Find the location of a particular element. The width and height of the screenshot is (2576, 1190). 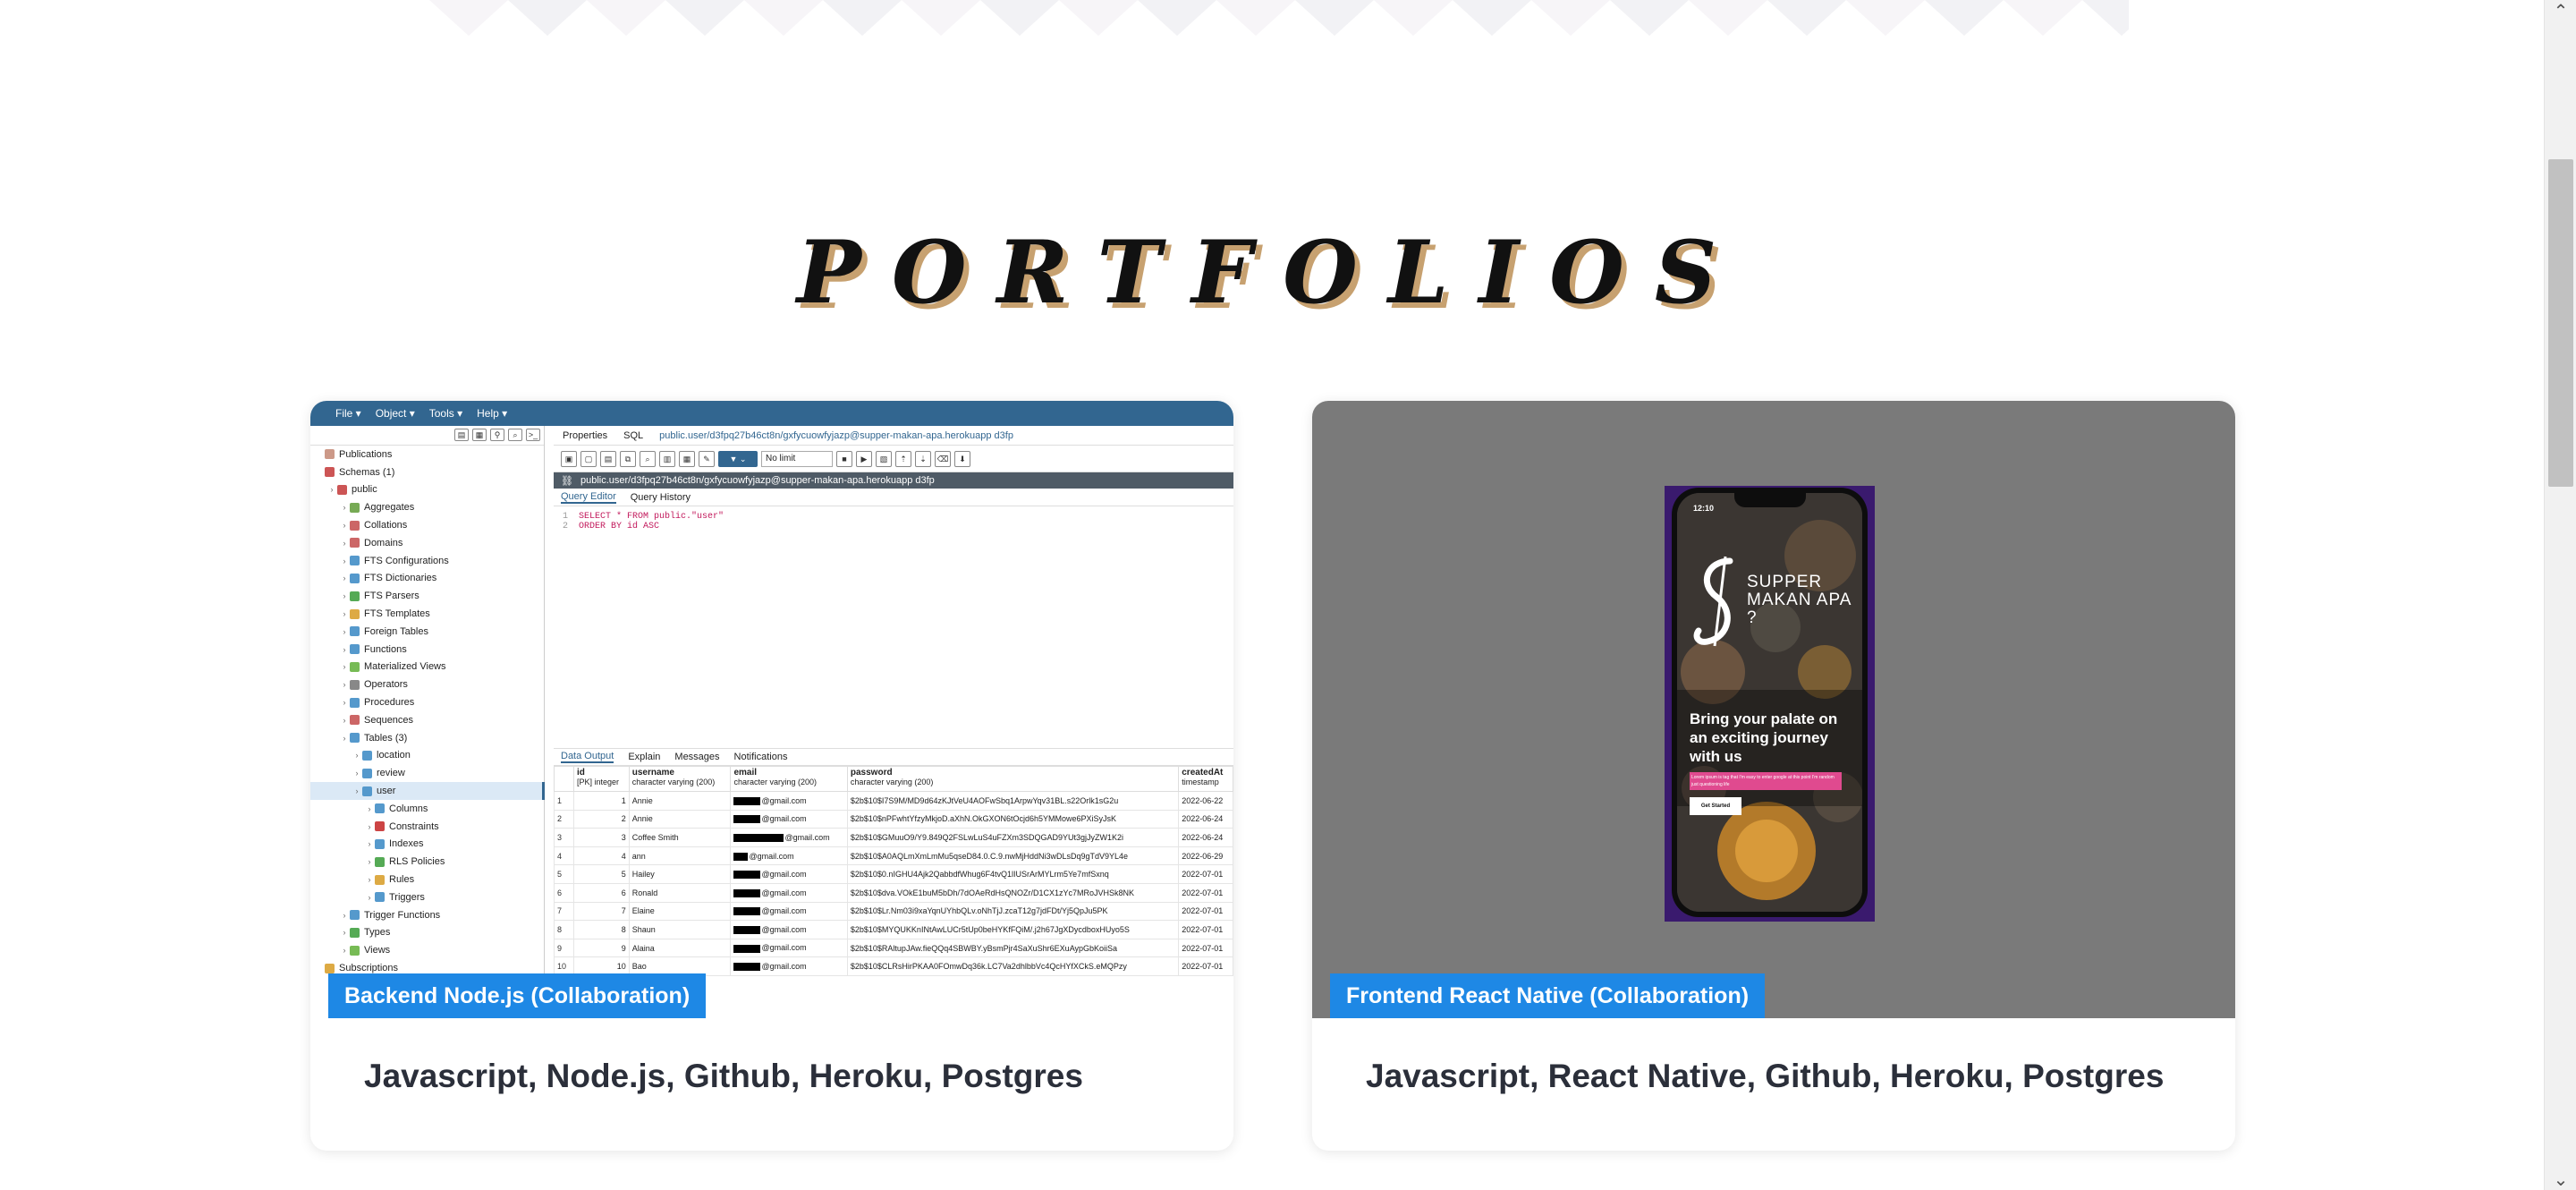

tree-item: › Trigger Functions is located at coordinates (427, 915).